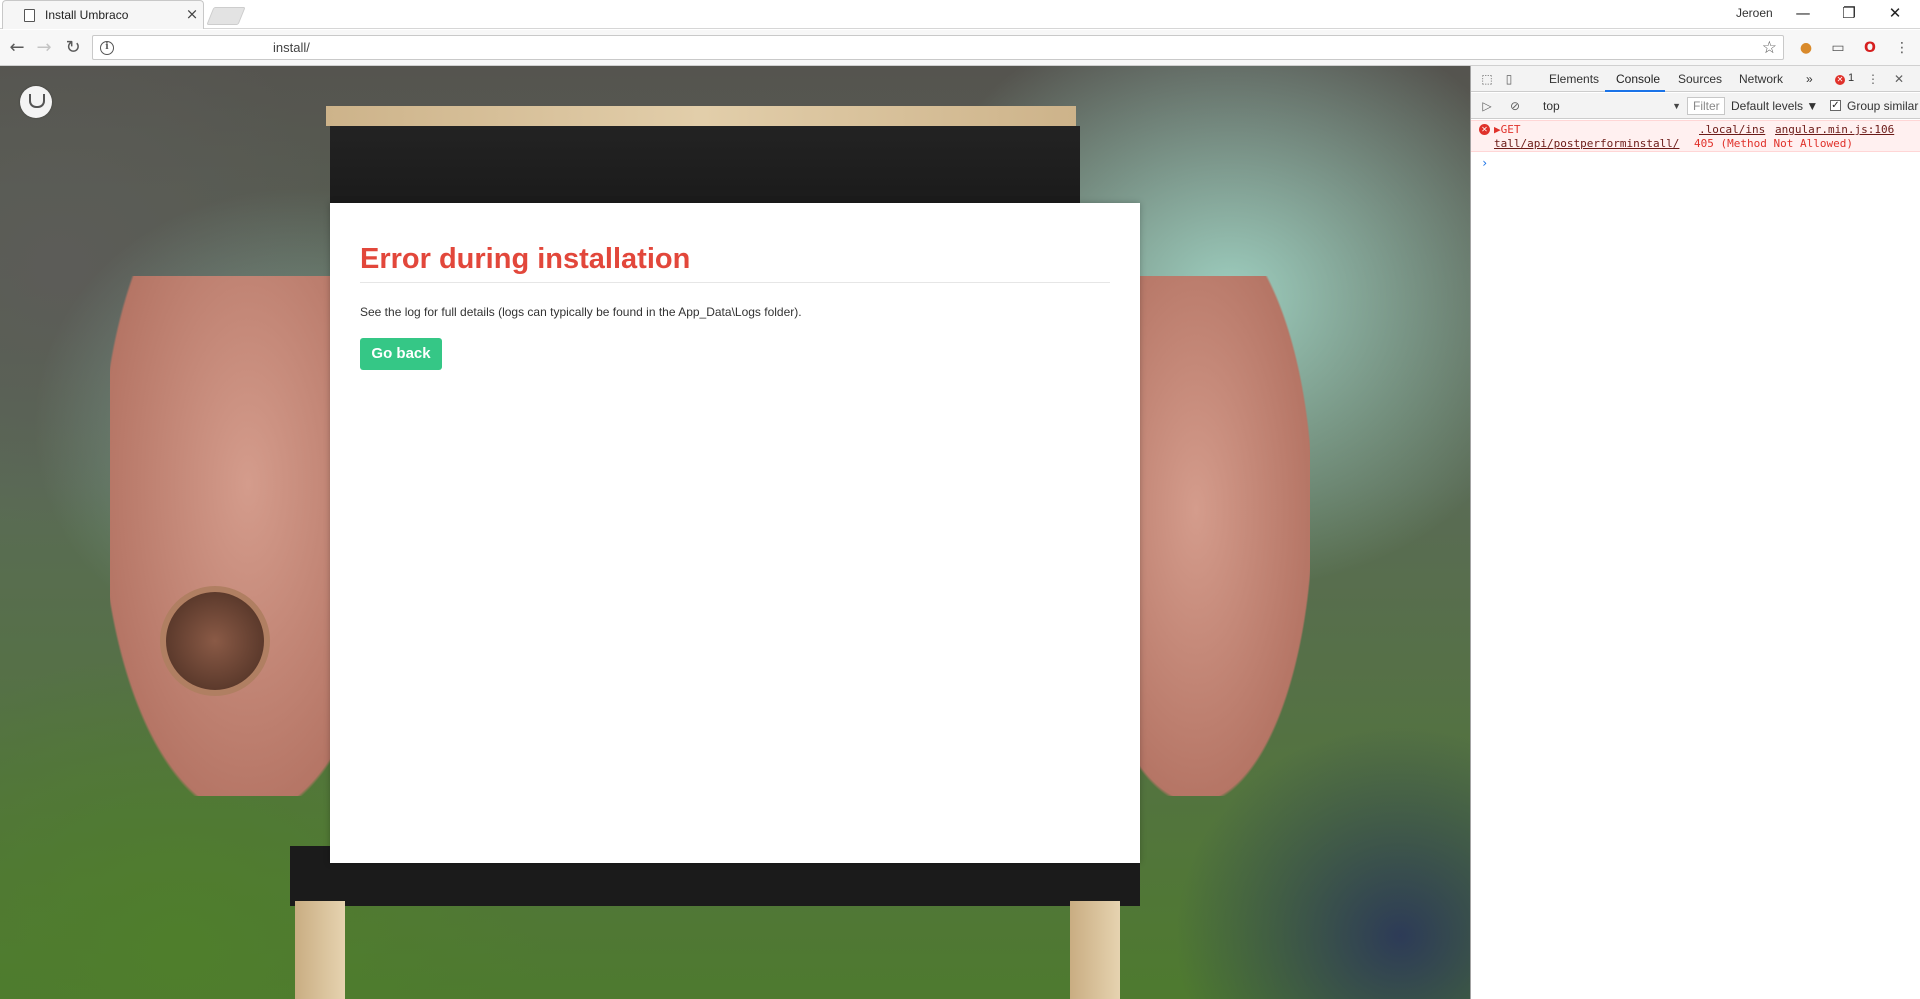 Image resolution: width=1920 pixels, height=999 pixels. What do you see at coordinates (17, 48) in the screenshot?
I see `back-arrow-icon: ←` at bounding box center [17, 48].